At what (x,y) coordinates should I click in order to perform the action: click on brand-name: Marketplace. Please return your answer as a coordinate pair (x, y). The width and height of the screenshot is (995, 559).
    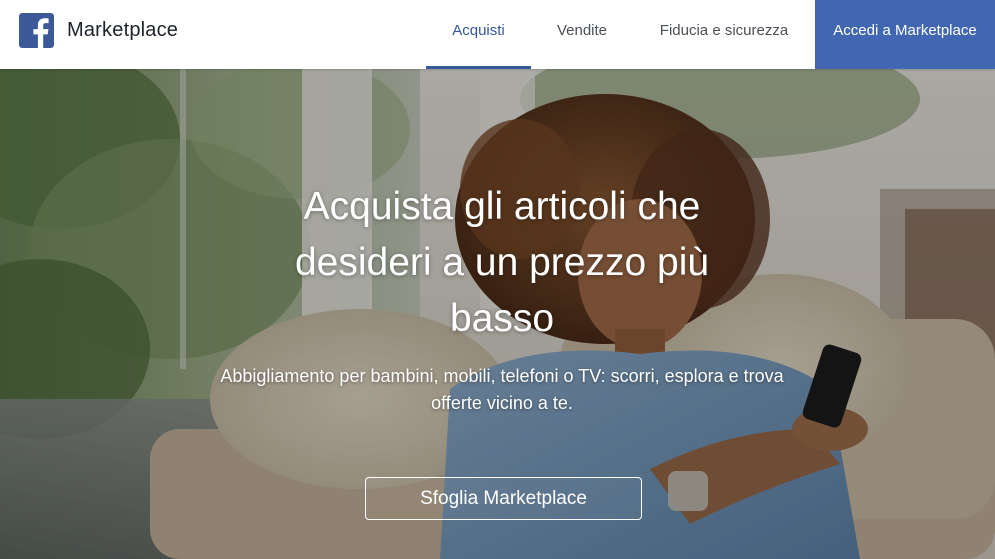
    Looking at the image, I should click on (123, 30).